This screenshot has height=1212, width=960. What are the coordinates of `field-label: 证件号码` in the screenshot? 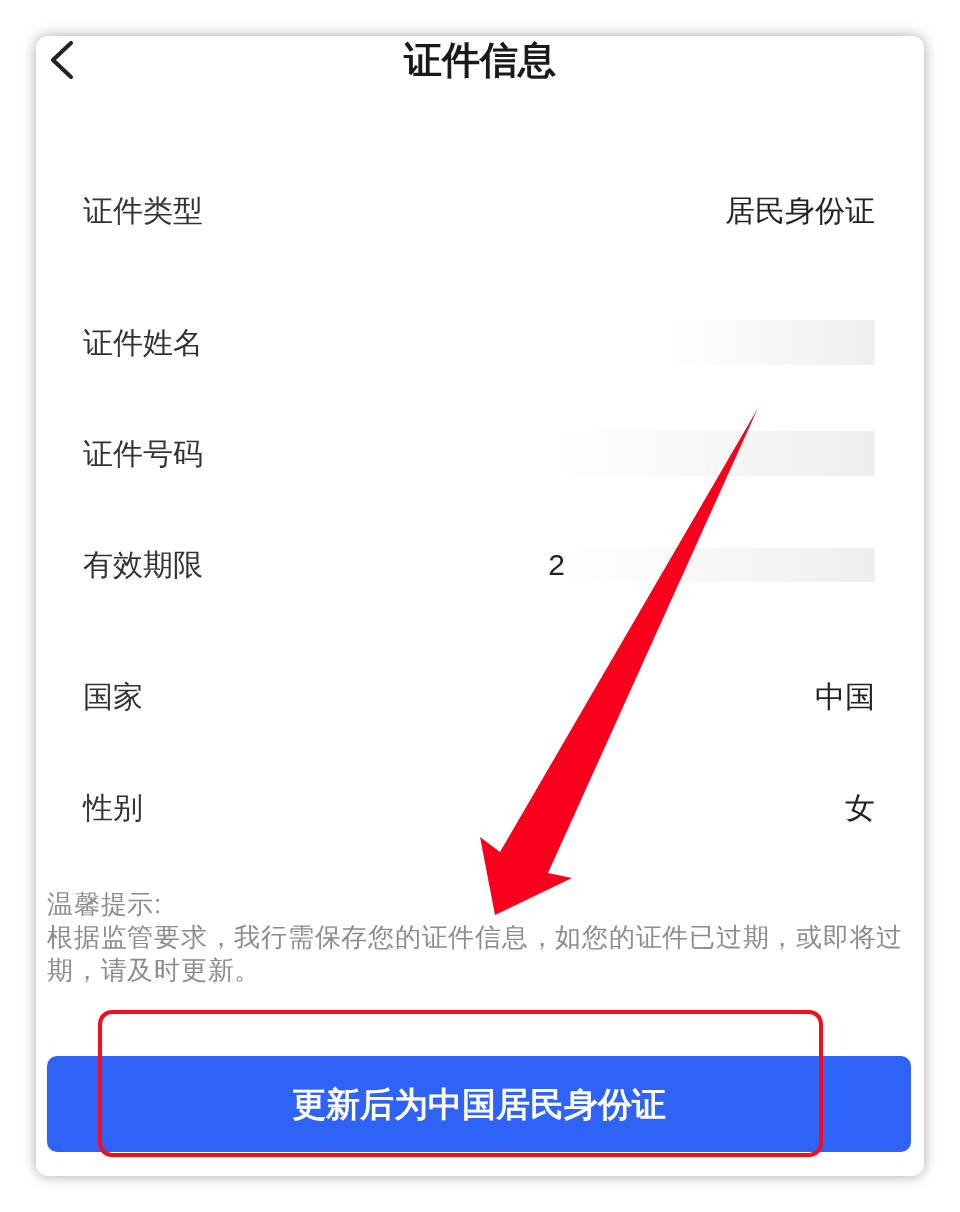 It's located at (143, 453).